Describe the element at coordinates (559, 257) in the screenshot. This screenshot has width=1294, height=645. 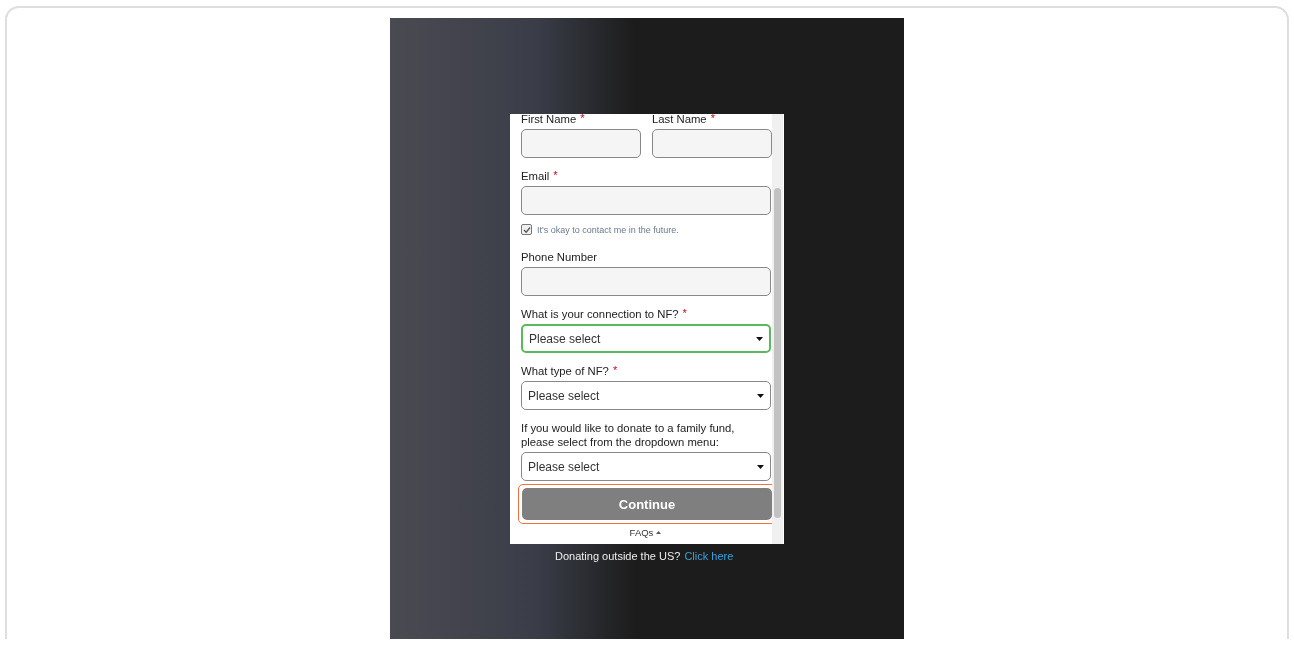
I see `field-label: Phone Number` at that location.